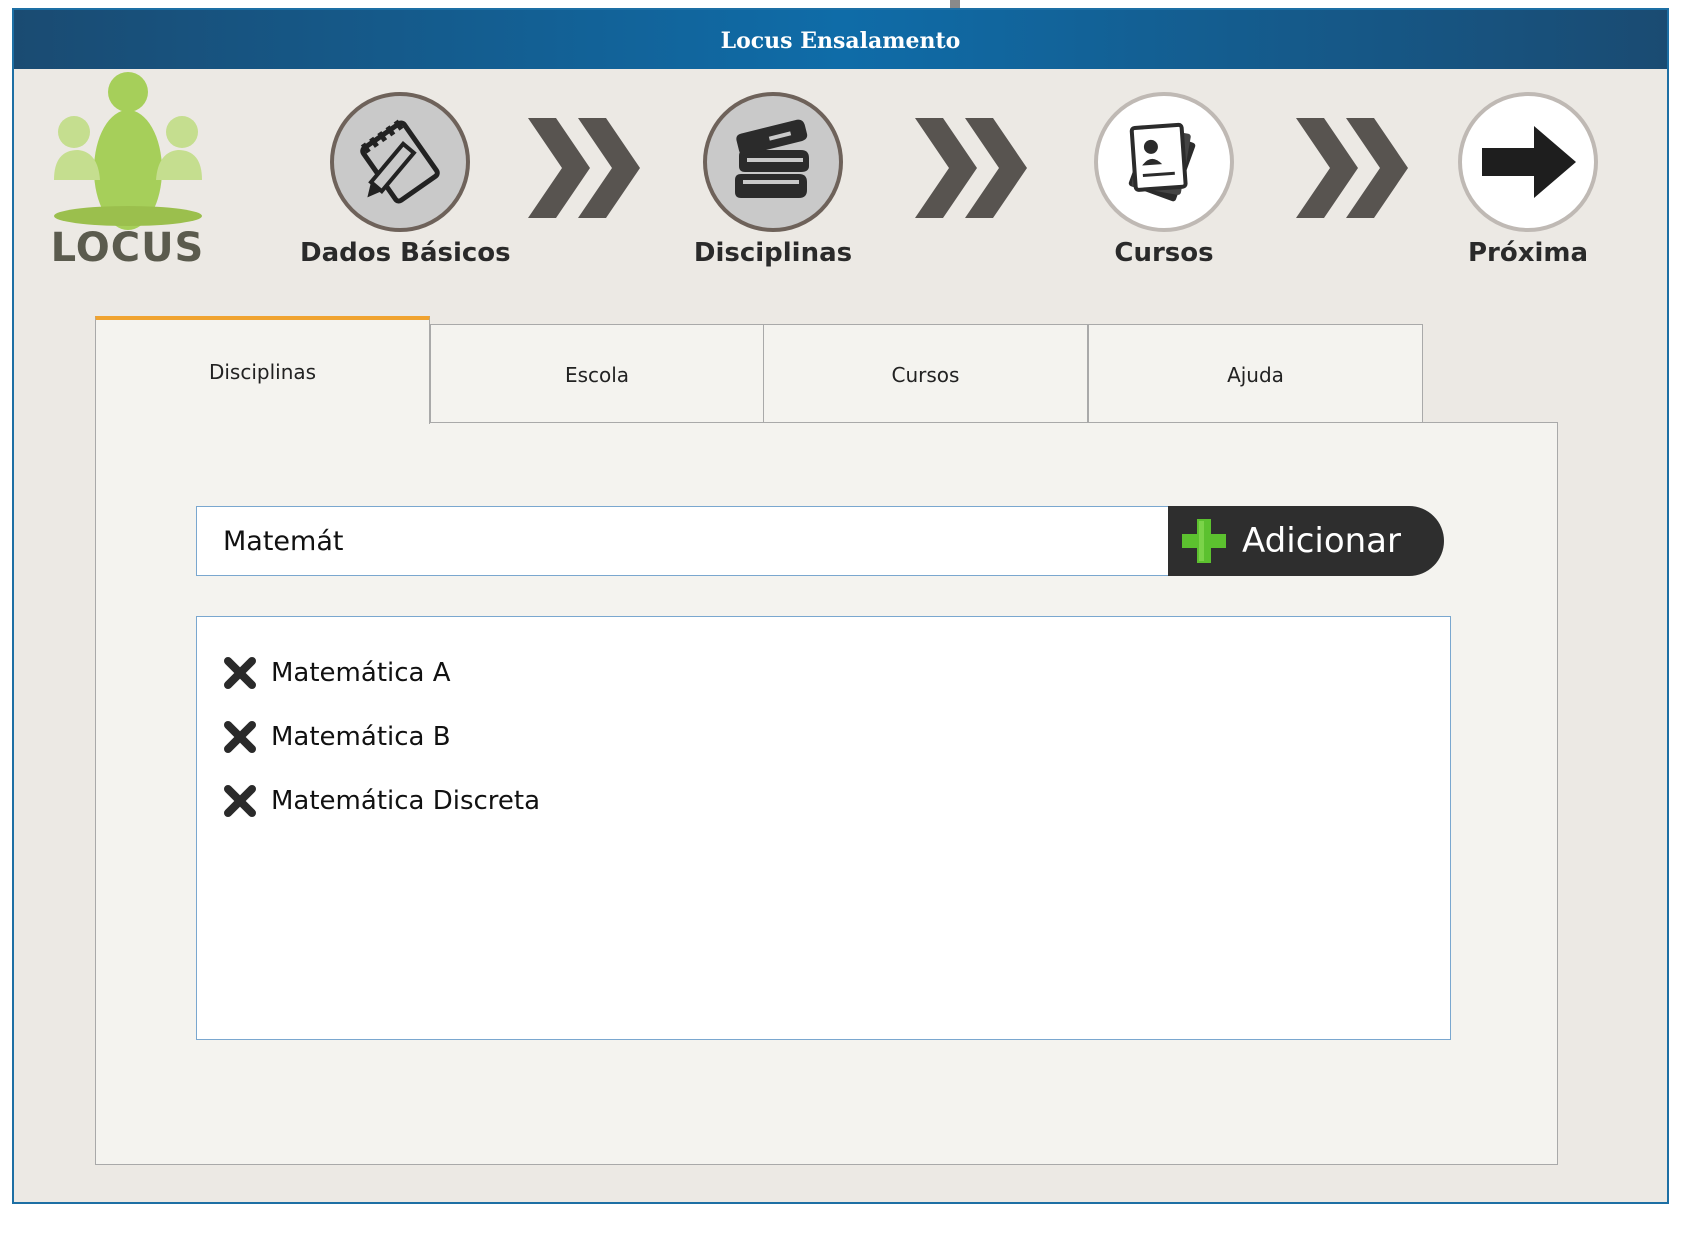 The height and width of the screenshot is (1235, 1685). What do you see at coordinates (262, 370) in the screenshot?
I see `tab-disciplinas: Disciplinas` at bounding box center [262, 370].